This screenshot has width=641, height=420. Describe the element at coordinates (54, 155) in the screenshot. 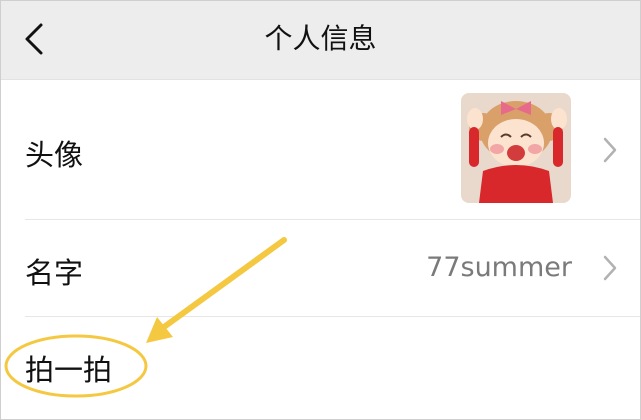

I see `row-label-avatar: 头像` at that location.